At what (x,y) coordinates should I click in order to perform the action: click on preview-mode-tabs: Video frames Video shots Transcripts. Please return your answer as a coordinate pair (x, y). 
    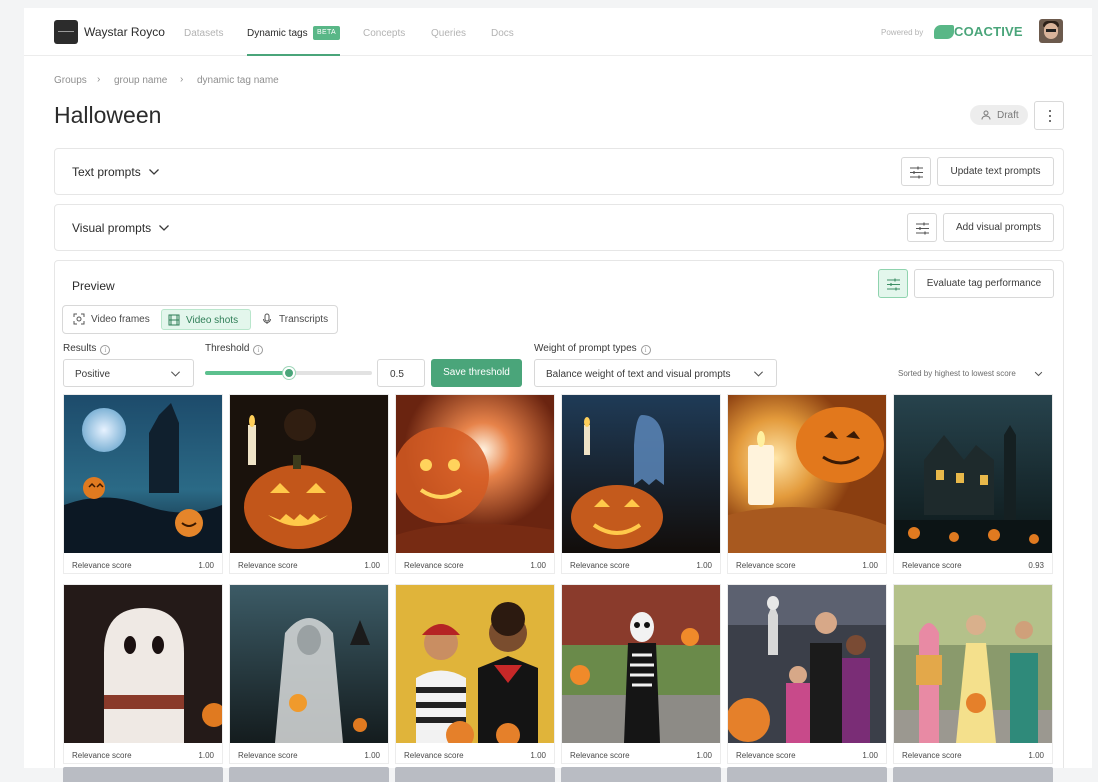
    Looking at the image, I should click on (200, 319).